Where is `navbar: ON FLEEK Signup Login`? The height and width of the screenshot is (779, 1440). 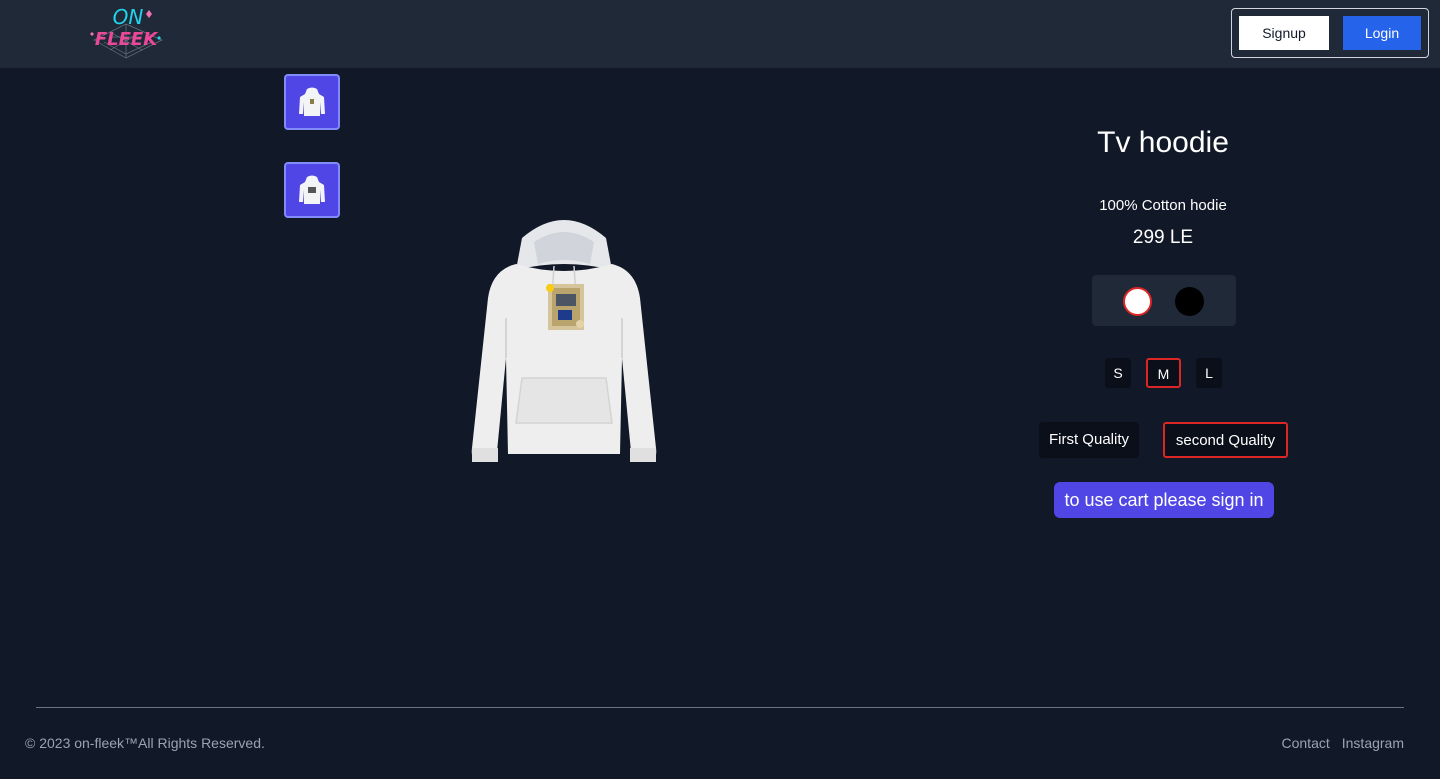 navbar: ON FLEEK Signup Login is located at coordinates (720, 34).